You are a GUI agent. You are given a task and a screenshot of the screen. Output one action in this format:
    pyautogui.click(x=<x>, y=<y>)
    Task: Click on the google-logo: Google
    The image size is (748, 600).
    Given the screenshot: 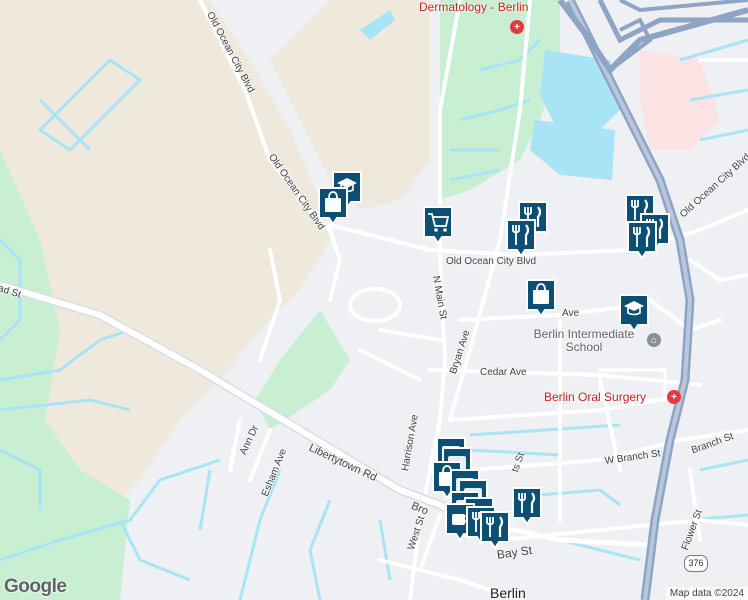 What is the action you would take?
    pyautogui.click(x=35, y=586)
    